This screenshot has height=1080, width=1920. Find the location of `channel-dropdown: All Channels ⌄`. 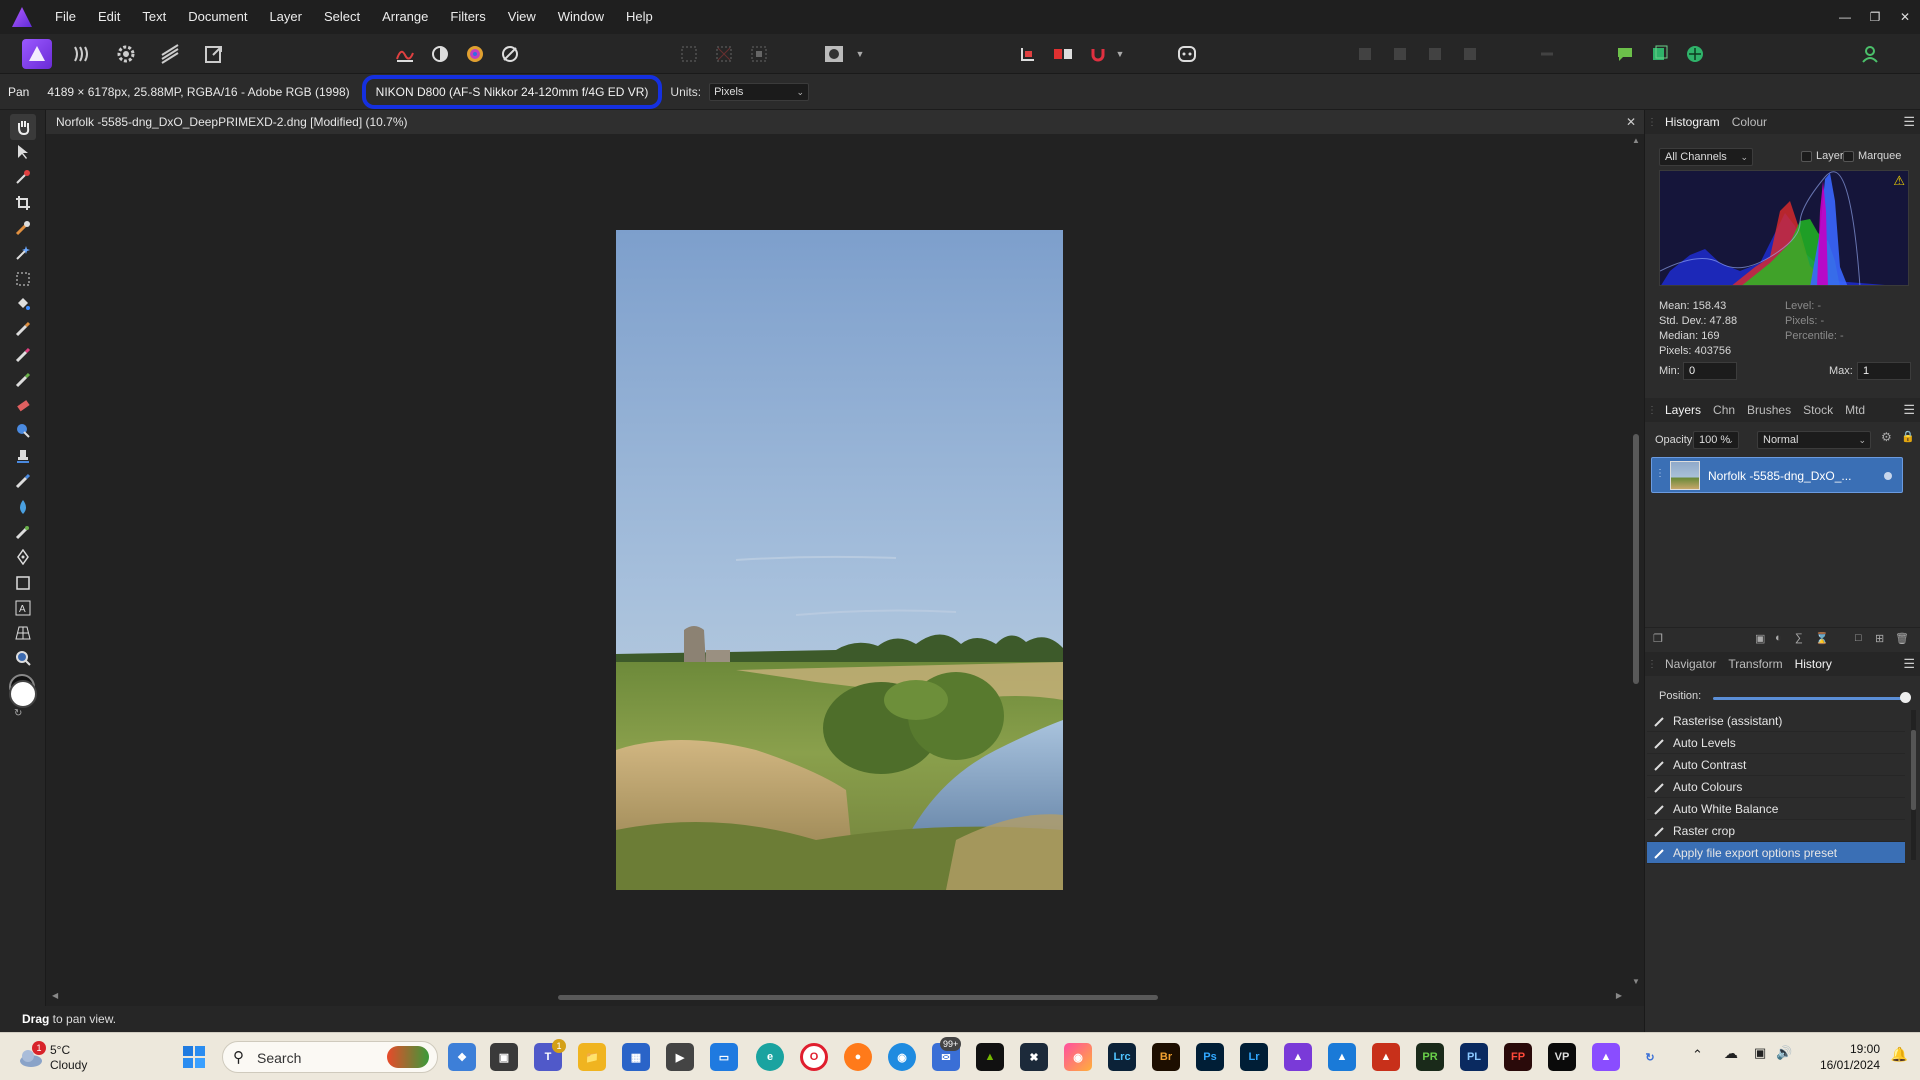

channel-dropdown: All Channels ⌄ is located at coordinates (1706, 157).